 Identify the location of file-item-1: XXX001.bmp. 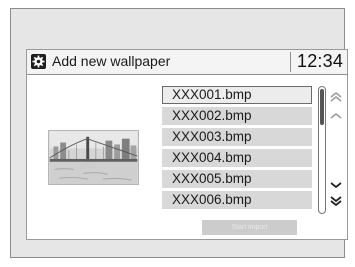
(237, 95).